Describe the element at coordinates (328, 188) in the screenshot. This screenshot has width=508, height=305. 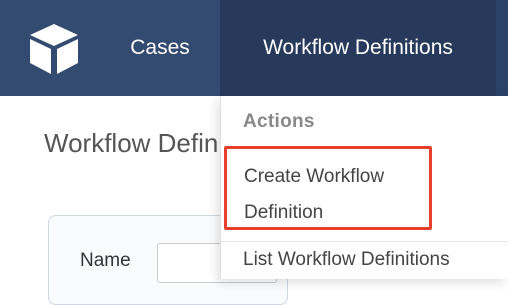
I see `menu-item-create-workflow-definition: Create Workflow Definition` at that location.